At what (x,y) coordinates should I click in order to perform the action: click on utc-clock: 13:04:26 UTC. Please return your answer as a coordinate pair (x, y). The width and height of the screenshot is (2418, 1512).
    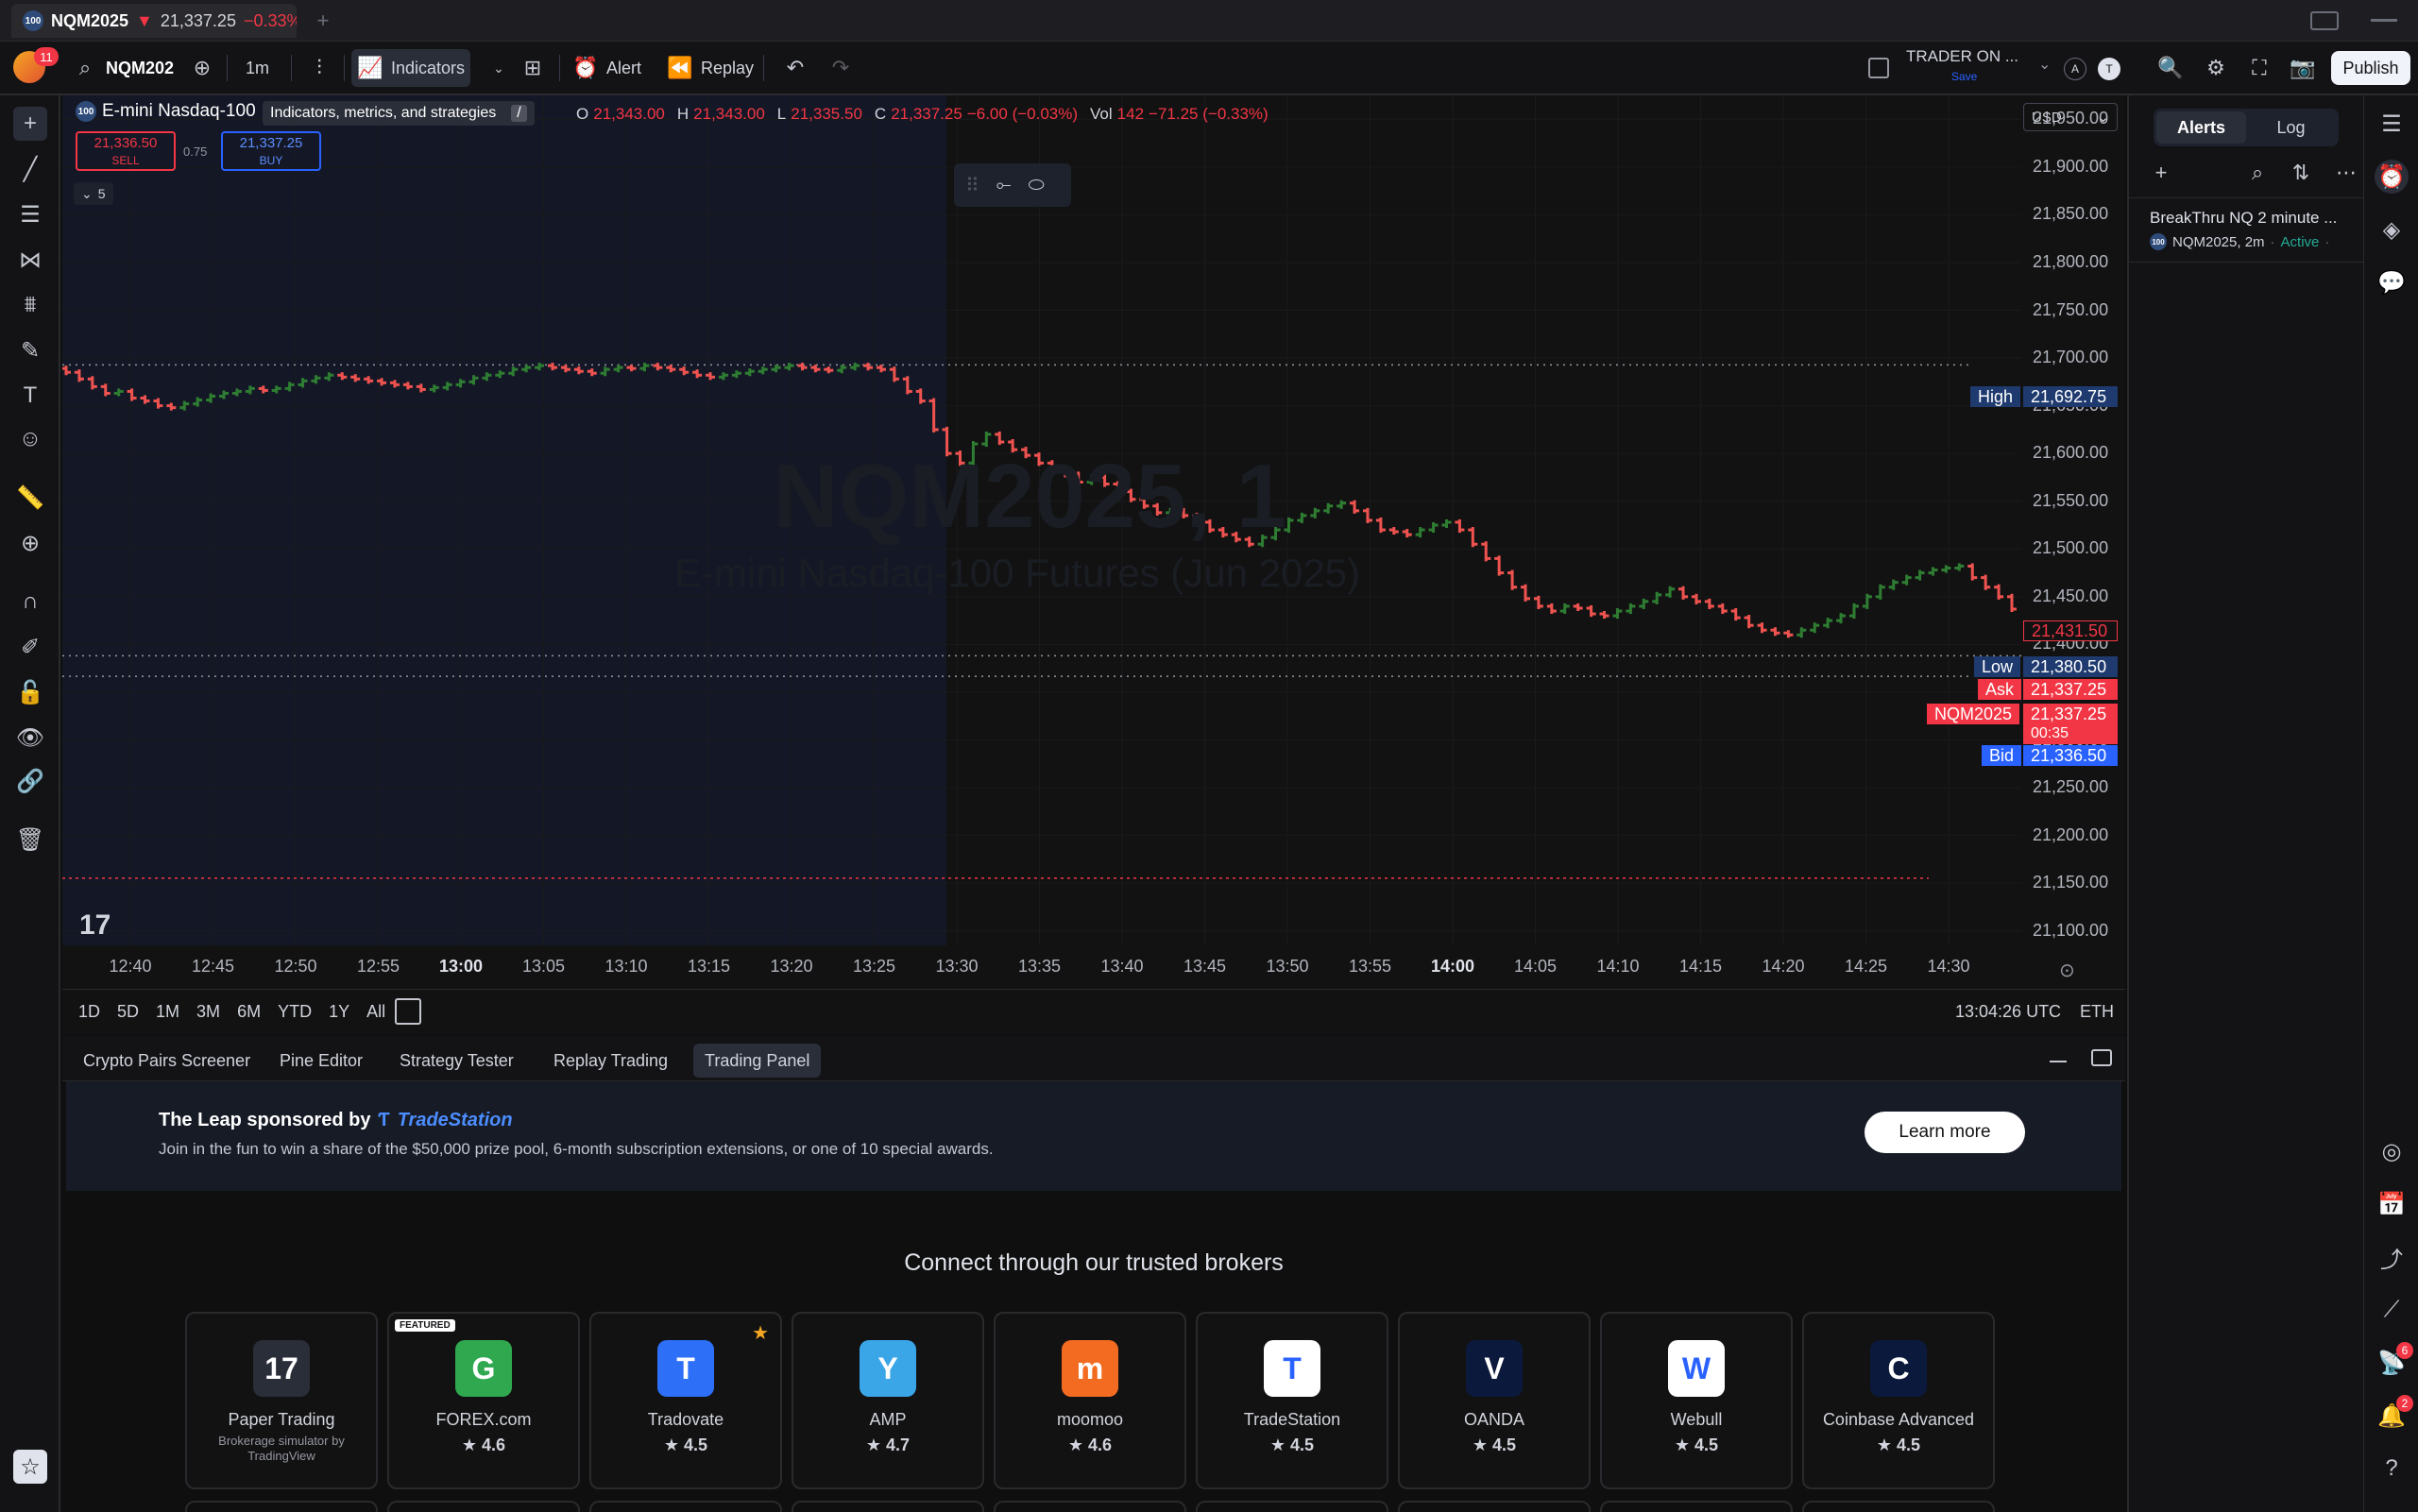
    Looking at the image, I should click on (2008, 1012).